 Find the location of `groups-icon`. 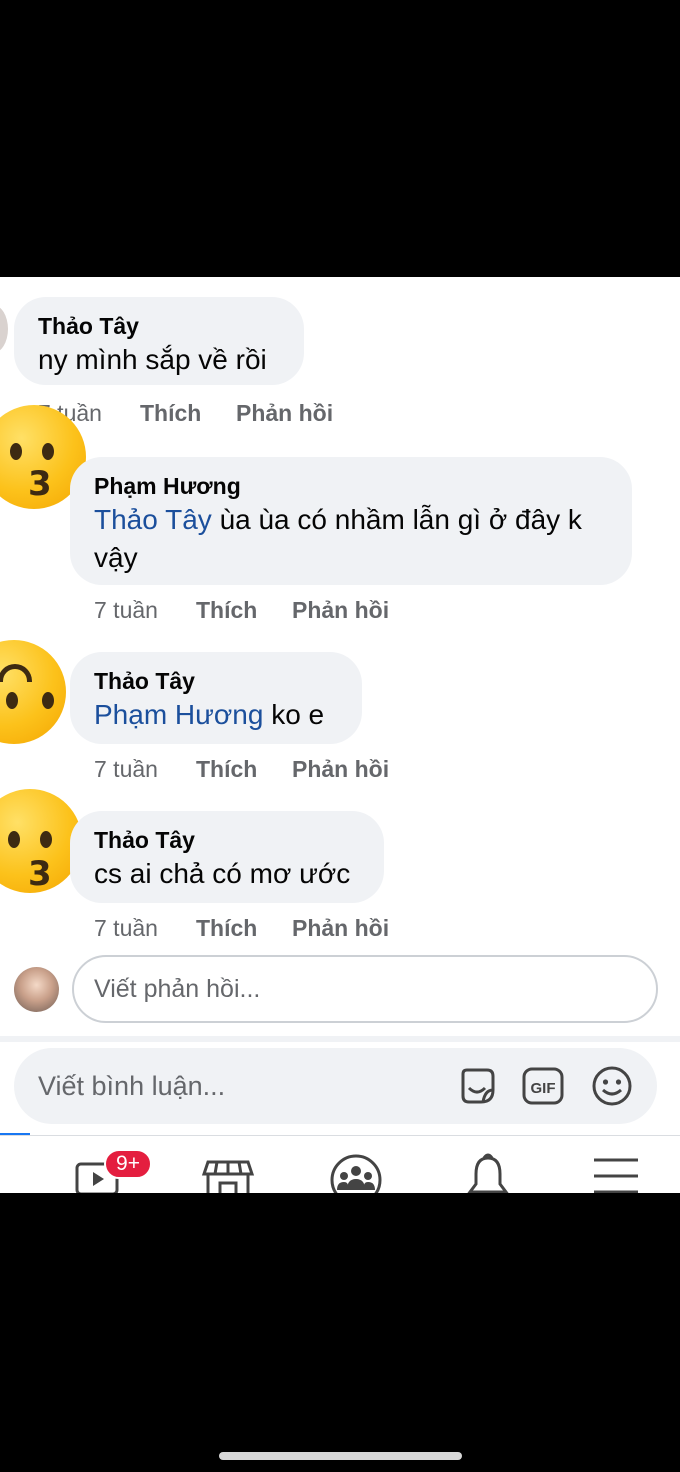

groups-icon is located at coordinates (356, 1172).